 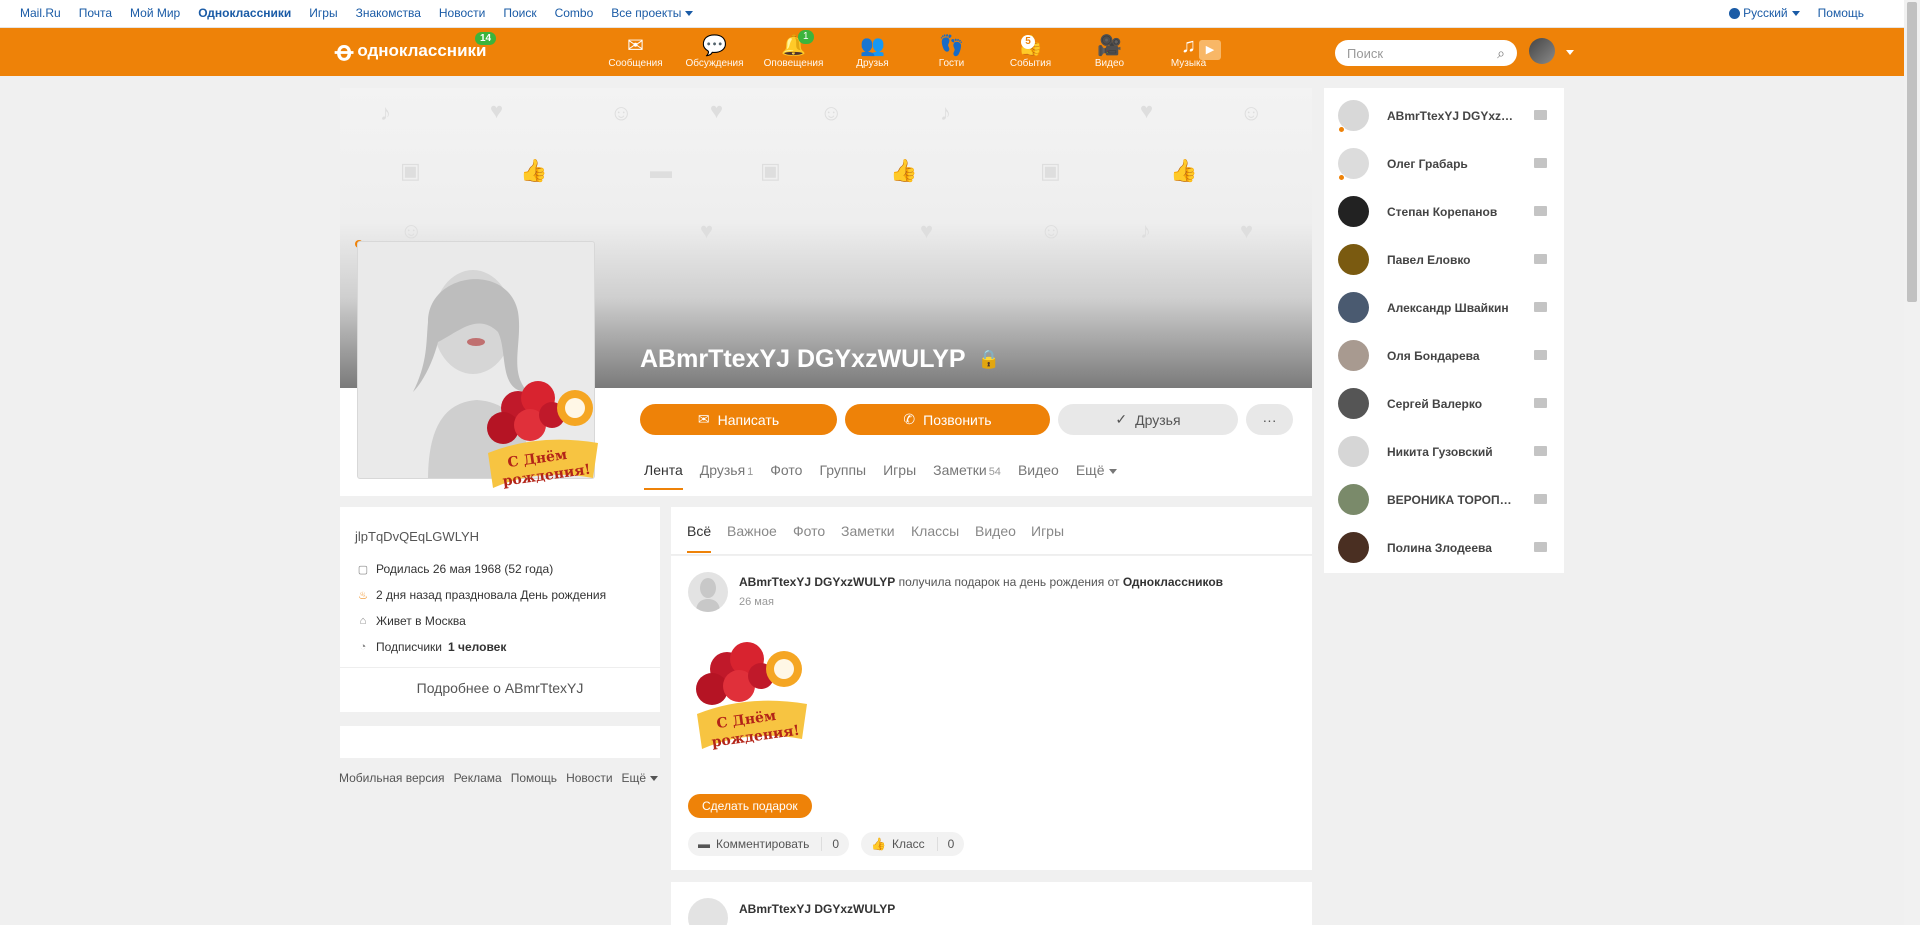 What do you see at coordinates (497, 110) in the screenshot?
I see `heart-pattern-icon: ♥` at bounding box center [497, 110].